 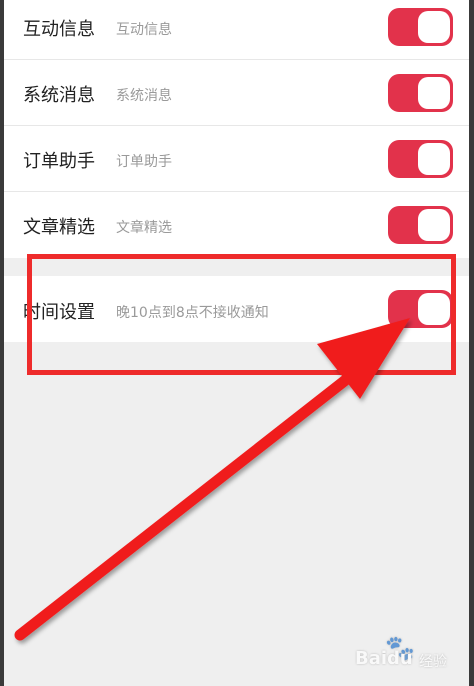 What do you see at coordinates (59, 161) in the screenshot?
I see `row-title: 订单助手` at bounding box center [59, 161].